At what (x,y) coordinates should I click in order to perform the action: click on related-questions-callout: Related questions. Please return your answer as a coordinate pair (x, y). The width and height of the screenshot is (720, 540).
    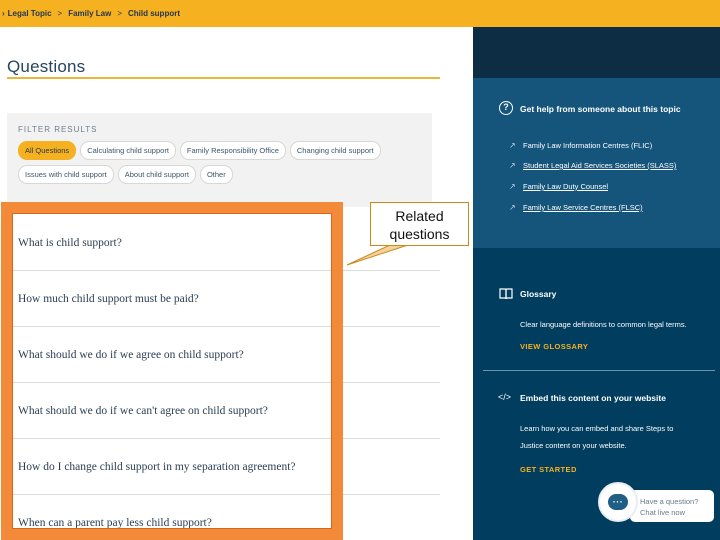
    Looking at the image, I should click on (419, 224).